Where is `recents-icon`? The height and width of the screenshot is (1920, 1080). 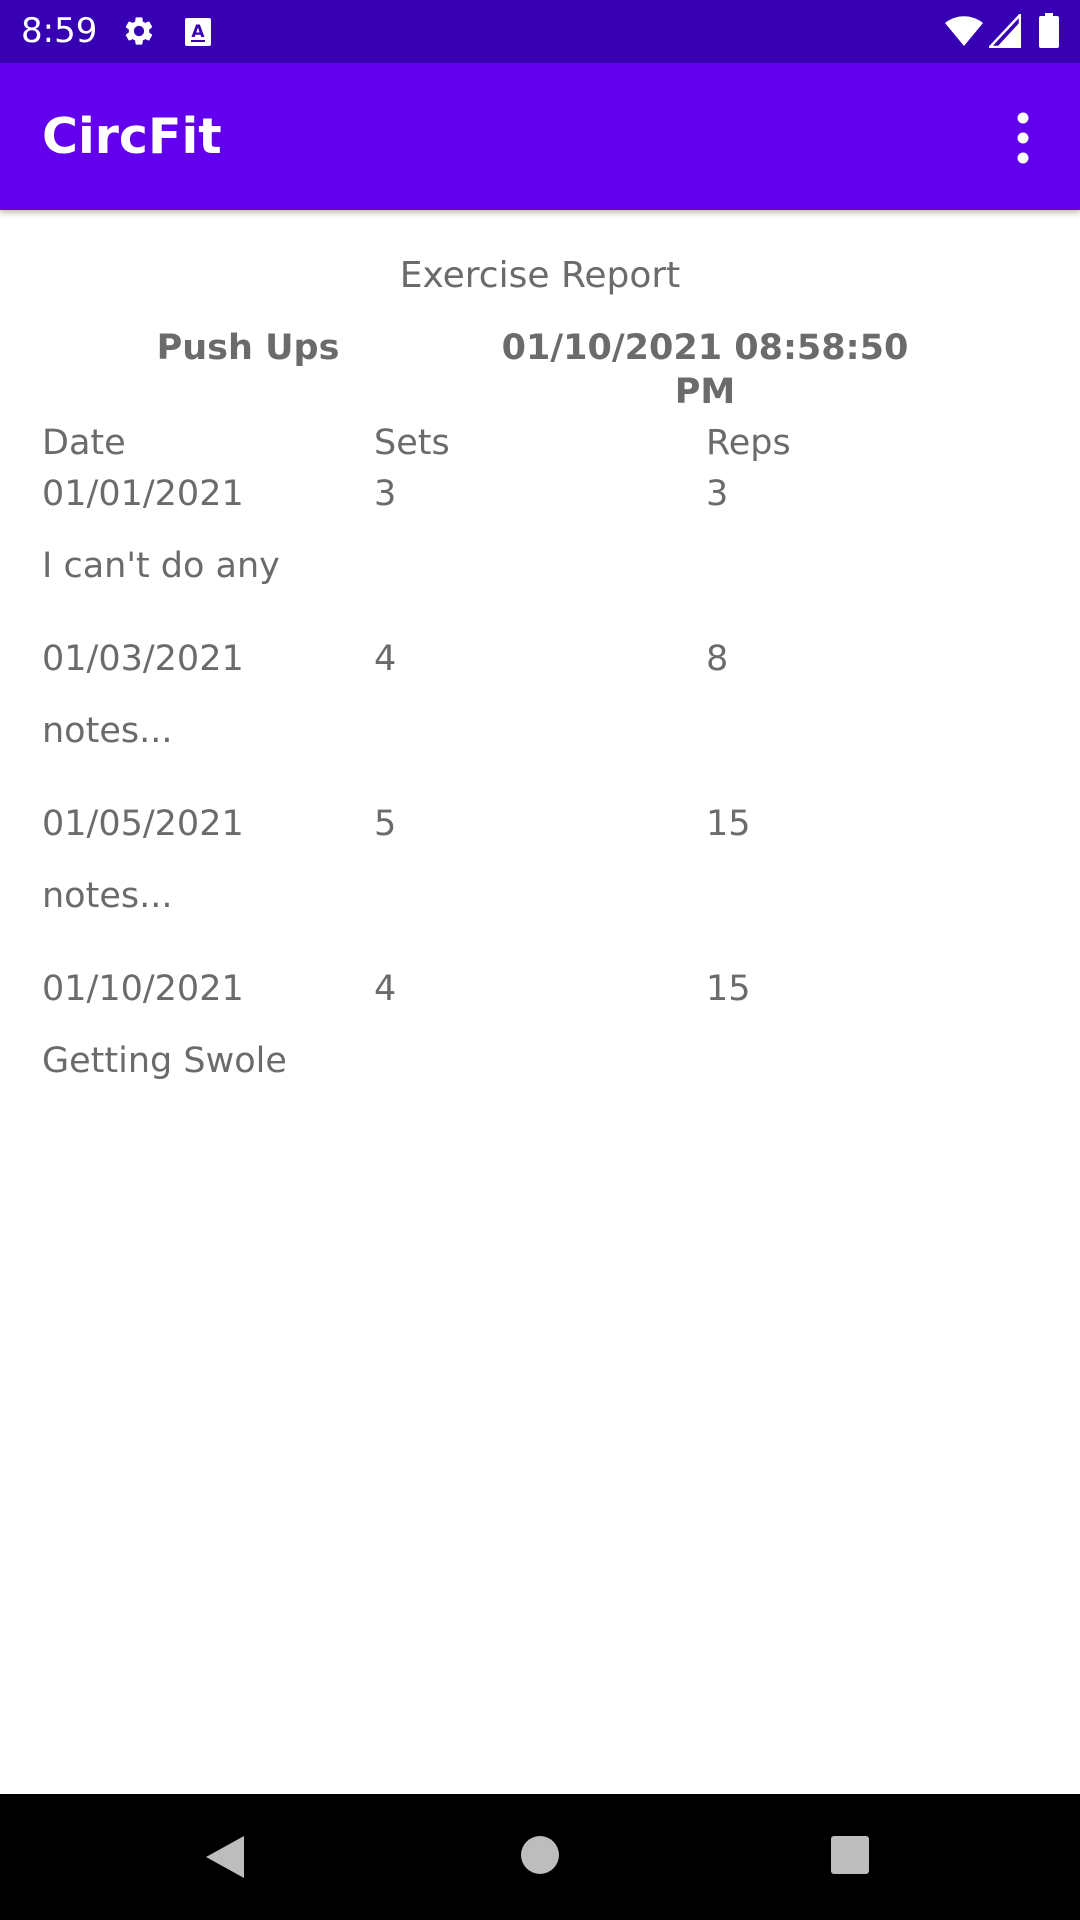
recents-icon is located at coordinates (850, 1855).